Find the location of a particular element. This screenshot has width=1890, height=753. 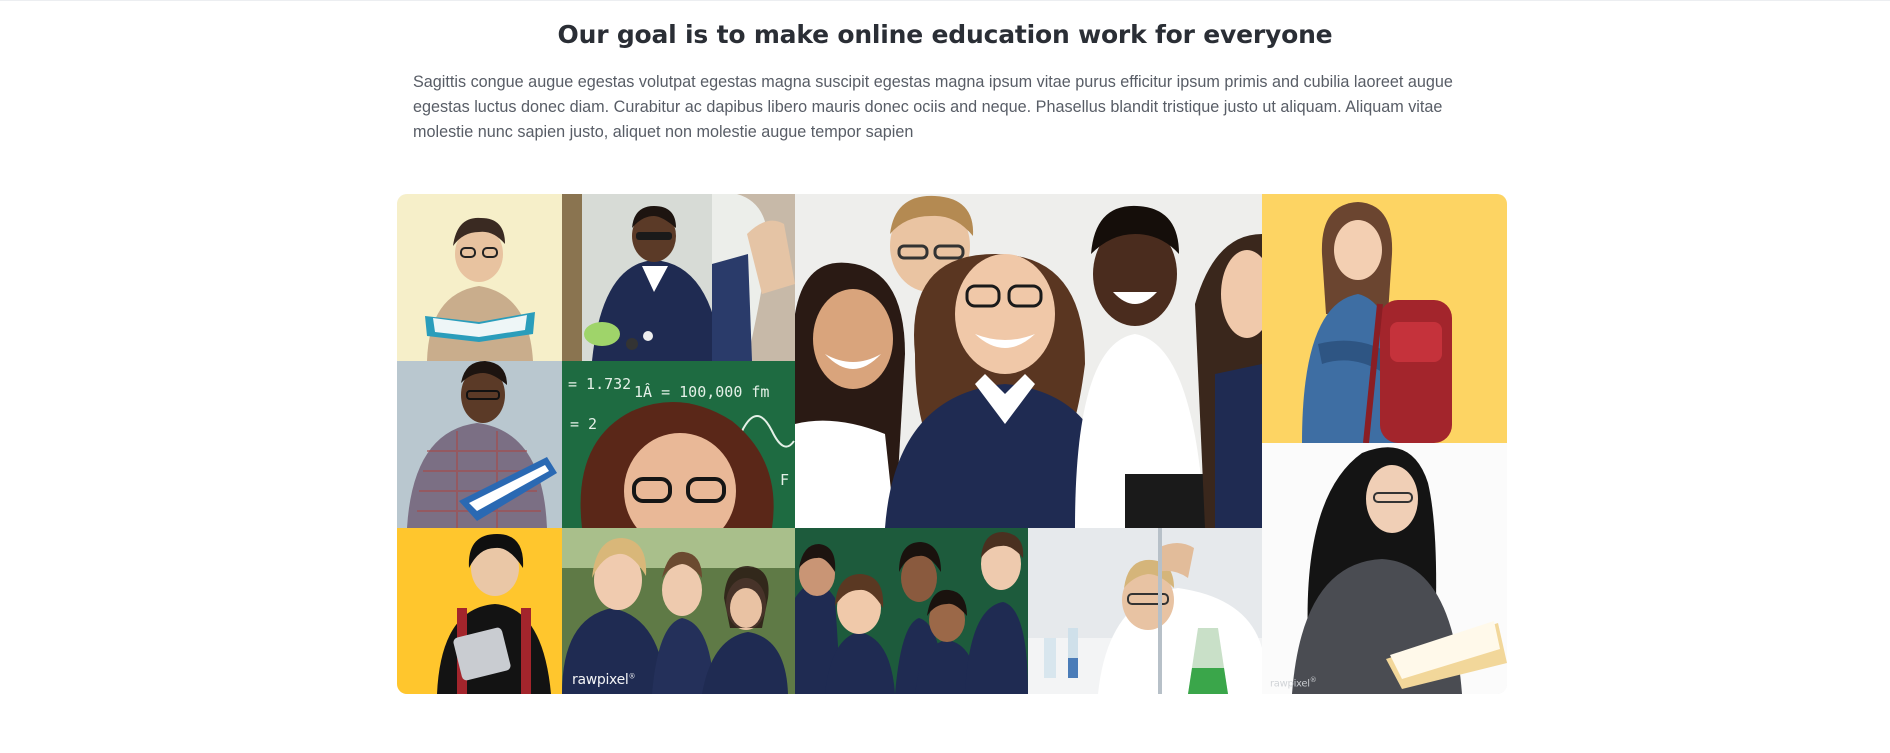

rawpixel-watermark-2: rawpixel® is located at coordinates (1293, 682).